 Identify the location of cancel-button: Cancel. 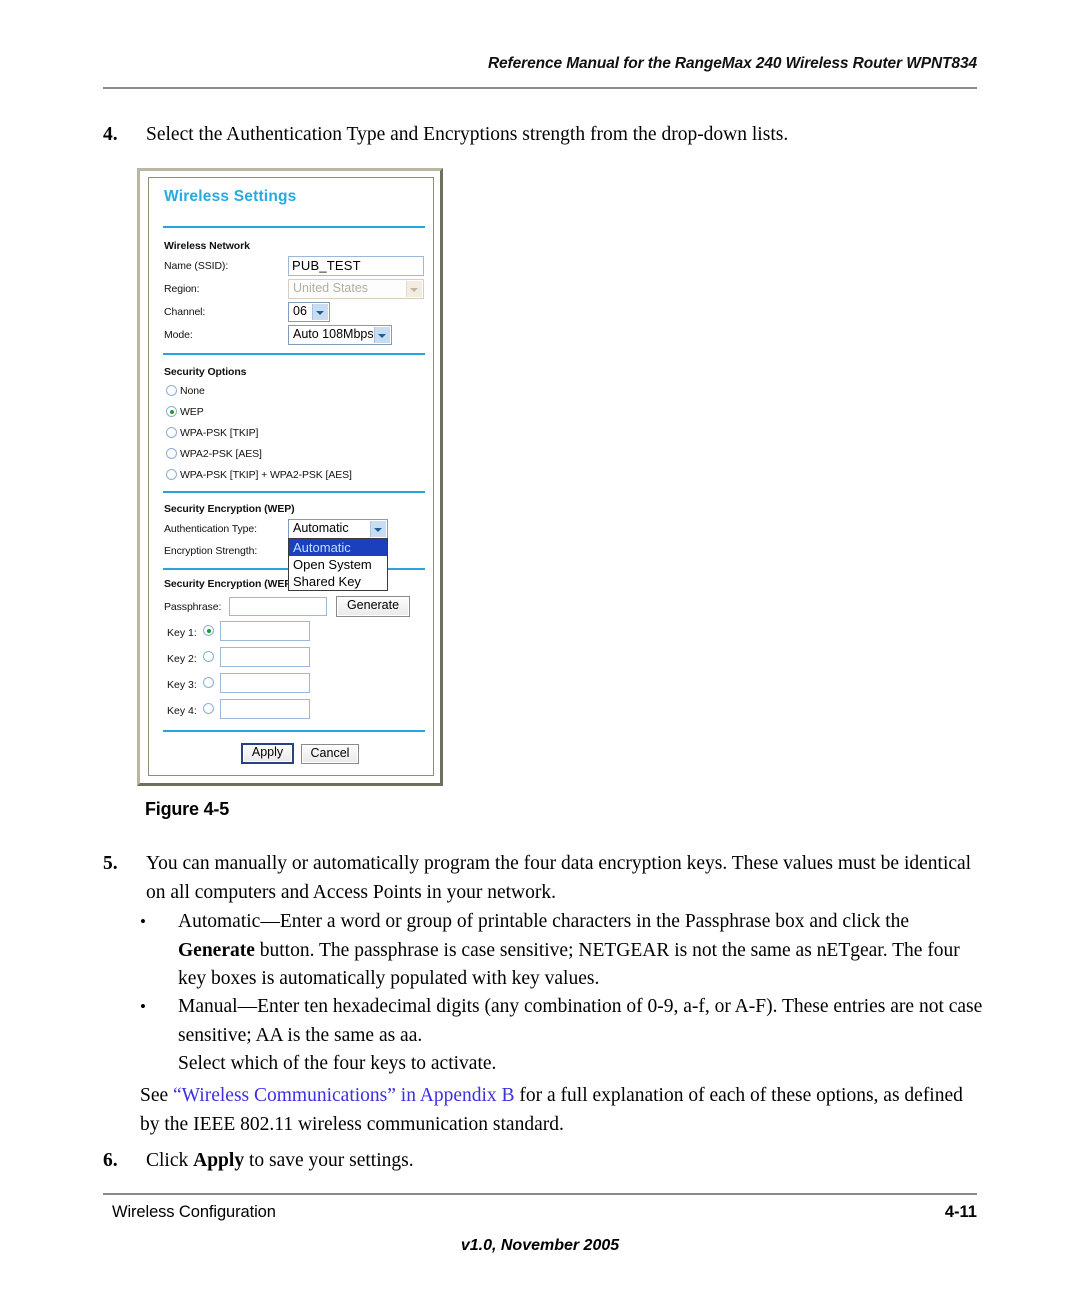
(330, 754).